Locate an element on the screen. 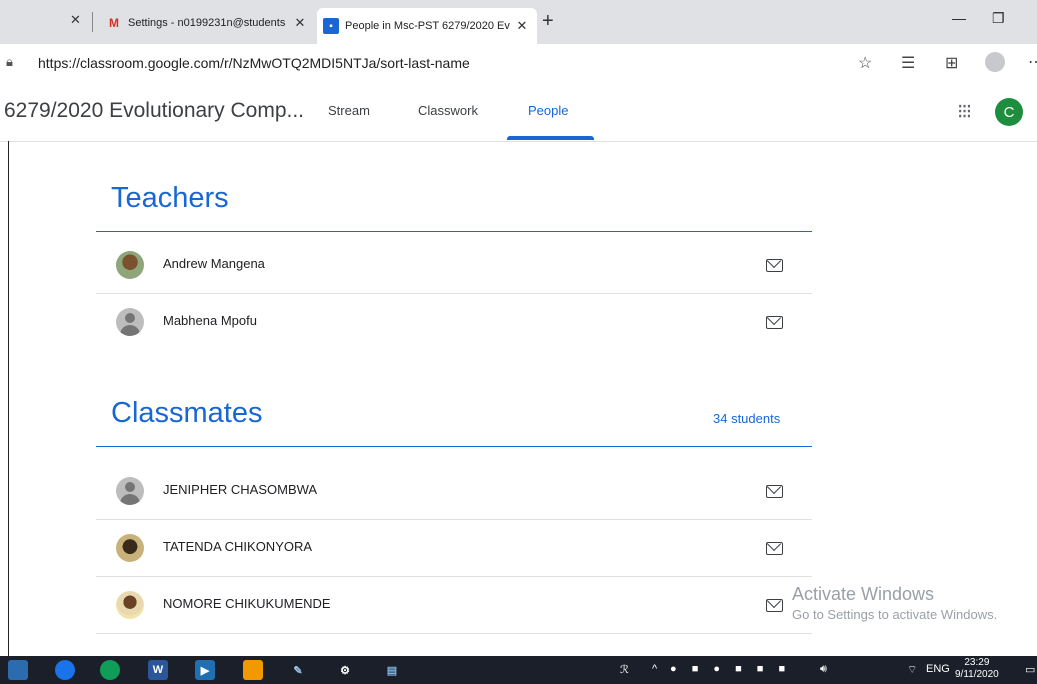 The height and width of the screenshot is (684, 1037). student-count: 34 students is located at coordinates (747, 418).